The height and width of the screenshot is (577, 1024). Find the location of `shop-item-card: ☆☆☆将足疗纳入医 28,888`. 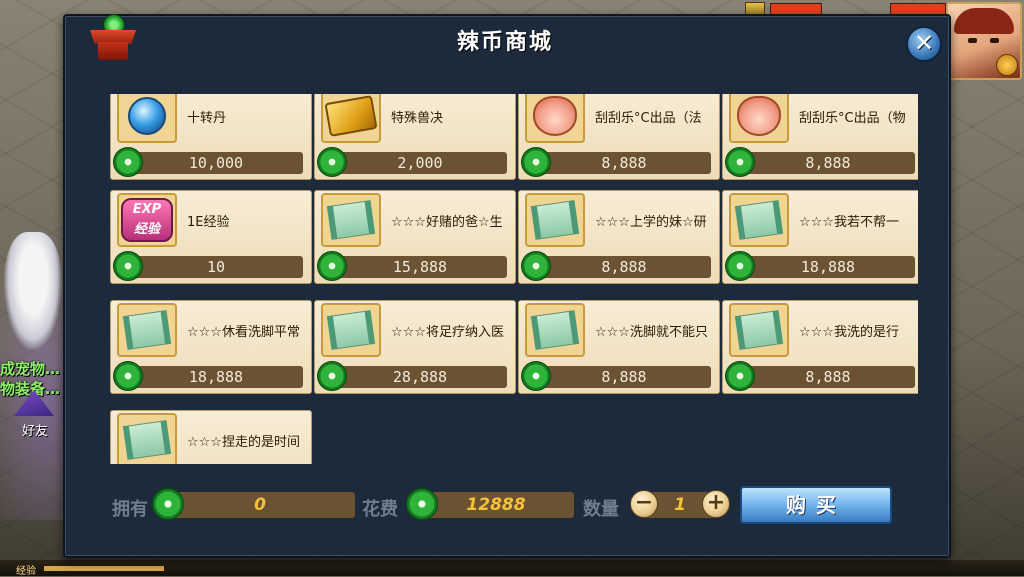

shop-item-card: ☆☆☆将足疗纳入医 28,888 is located at coordinates (415, 347).